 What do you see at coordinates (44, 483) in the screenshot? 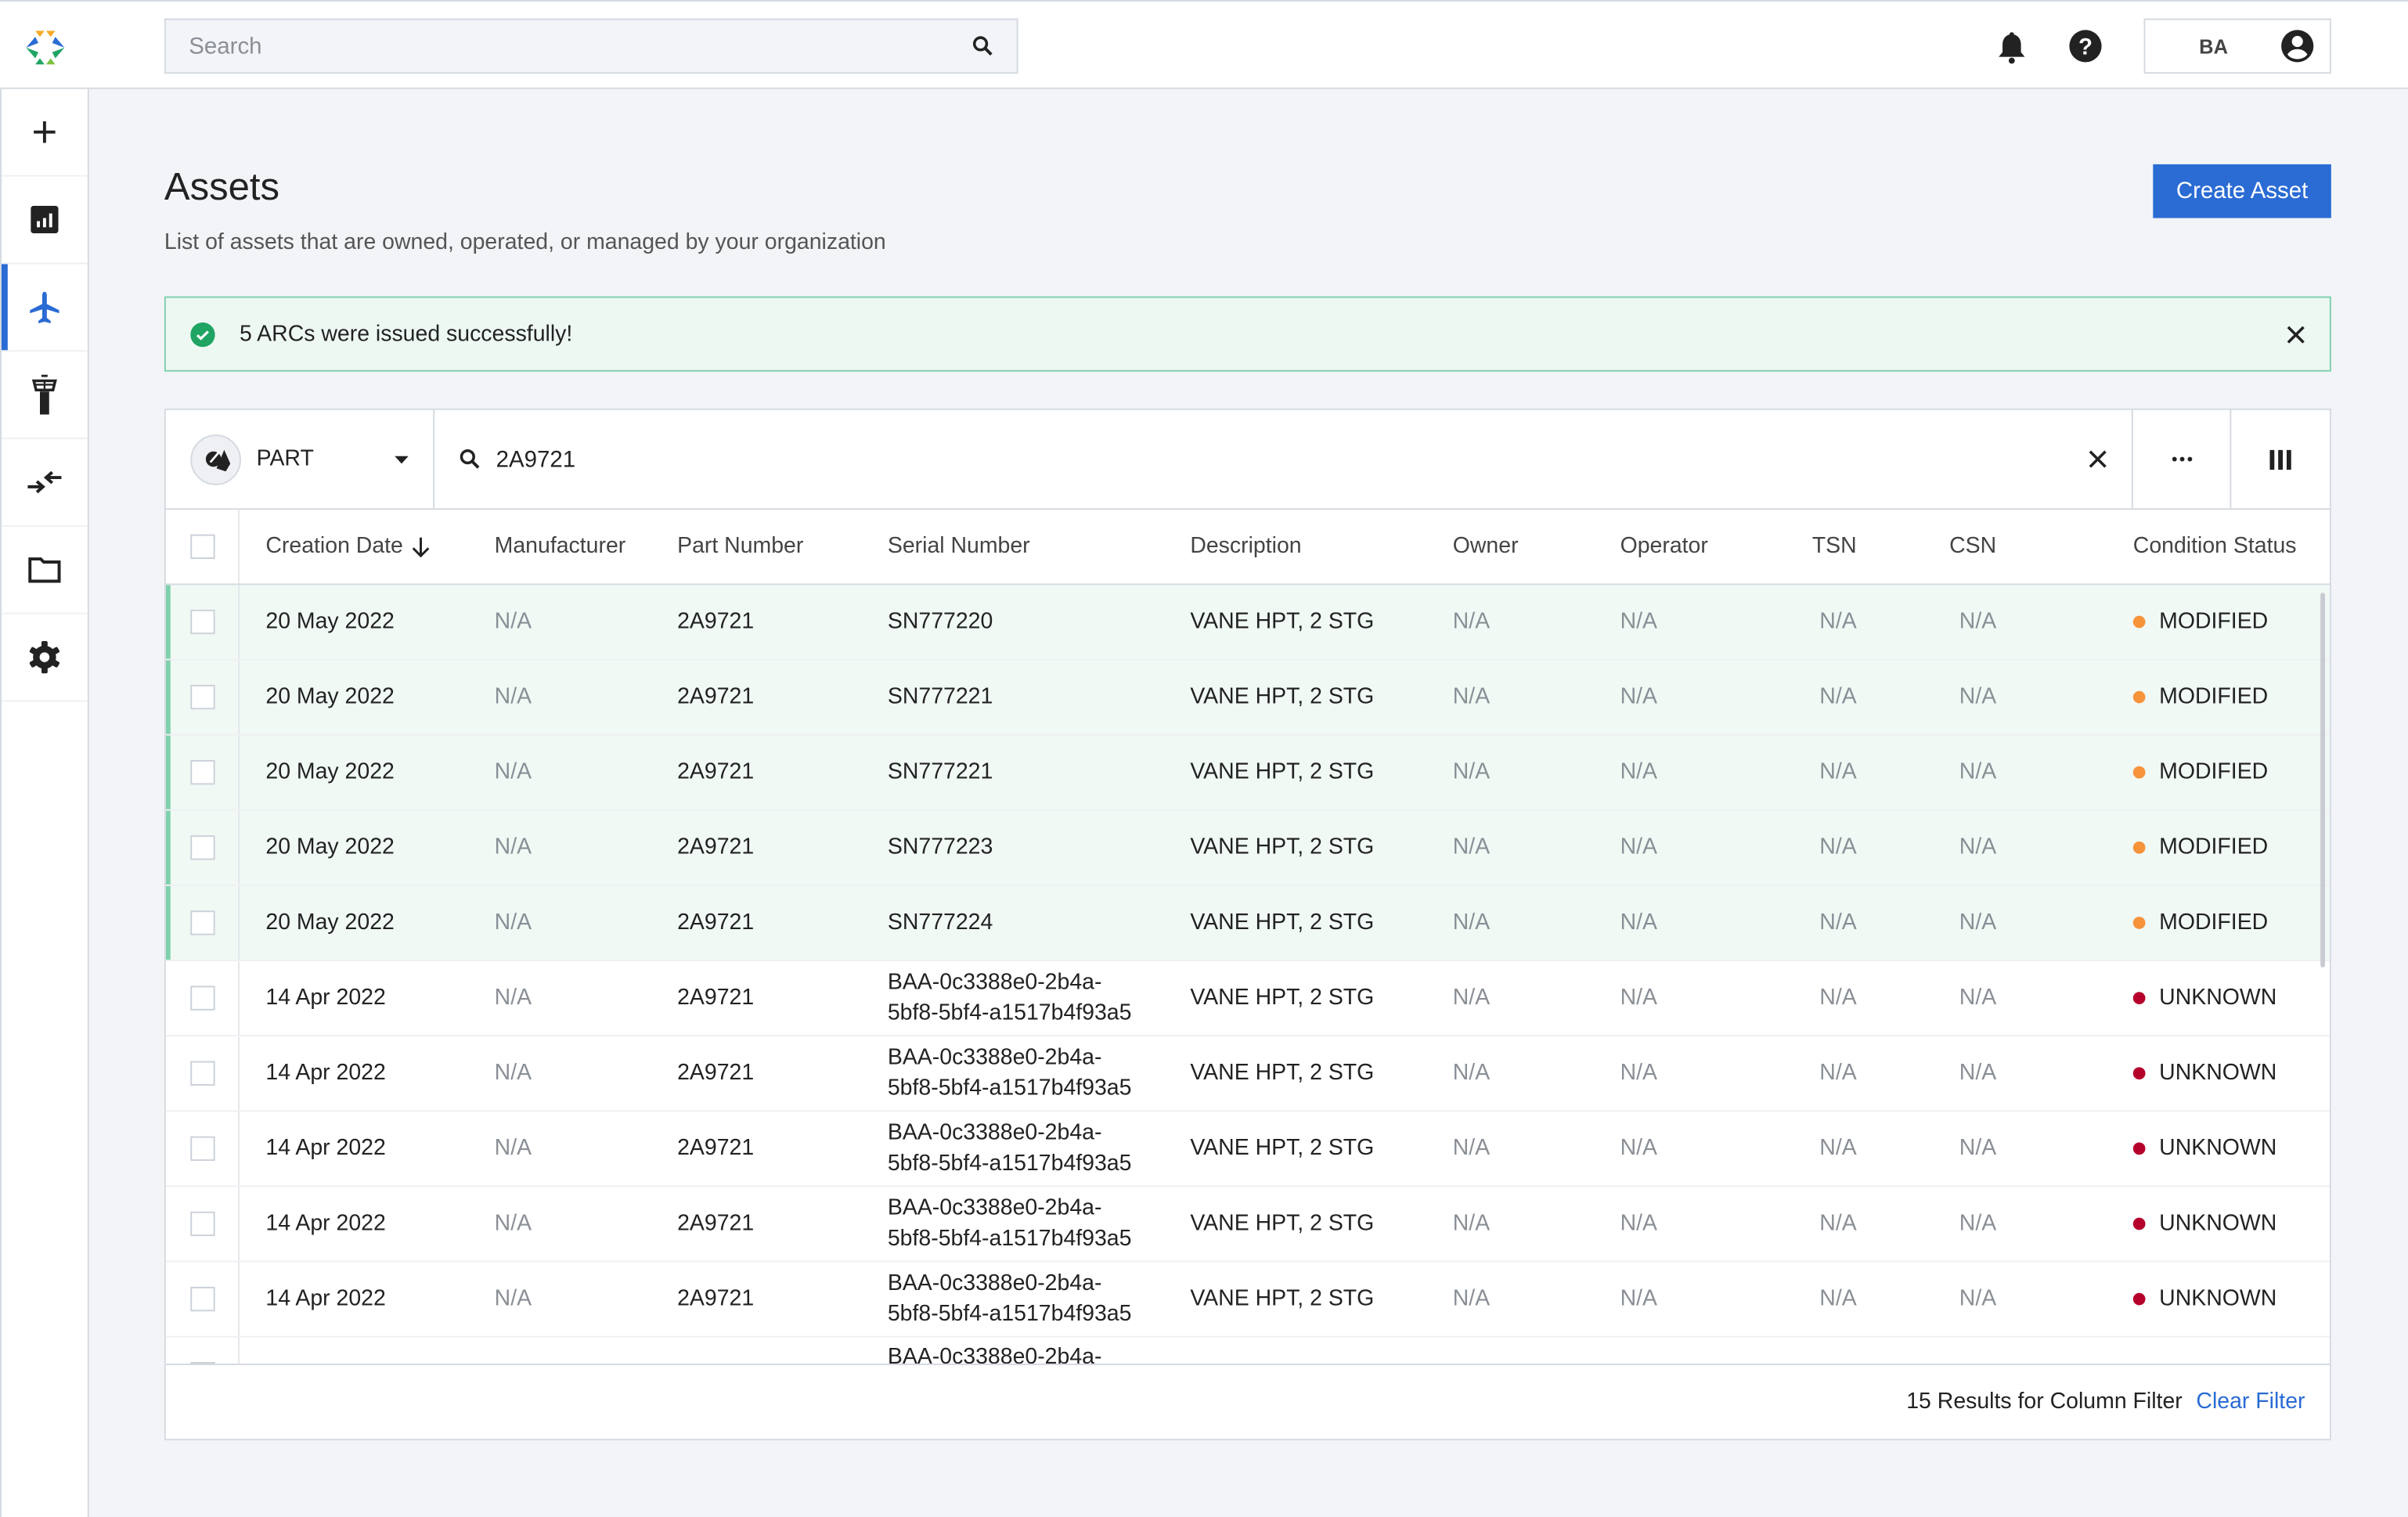
I see `sidebar-item-compare` at bounding box center [44, 483].